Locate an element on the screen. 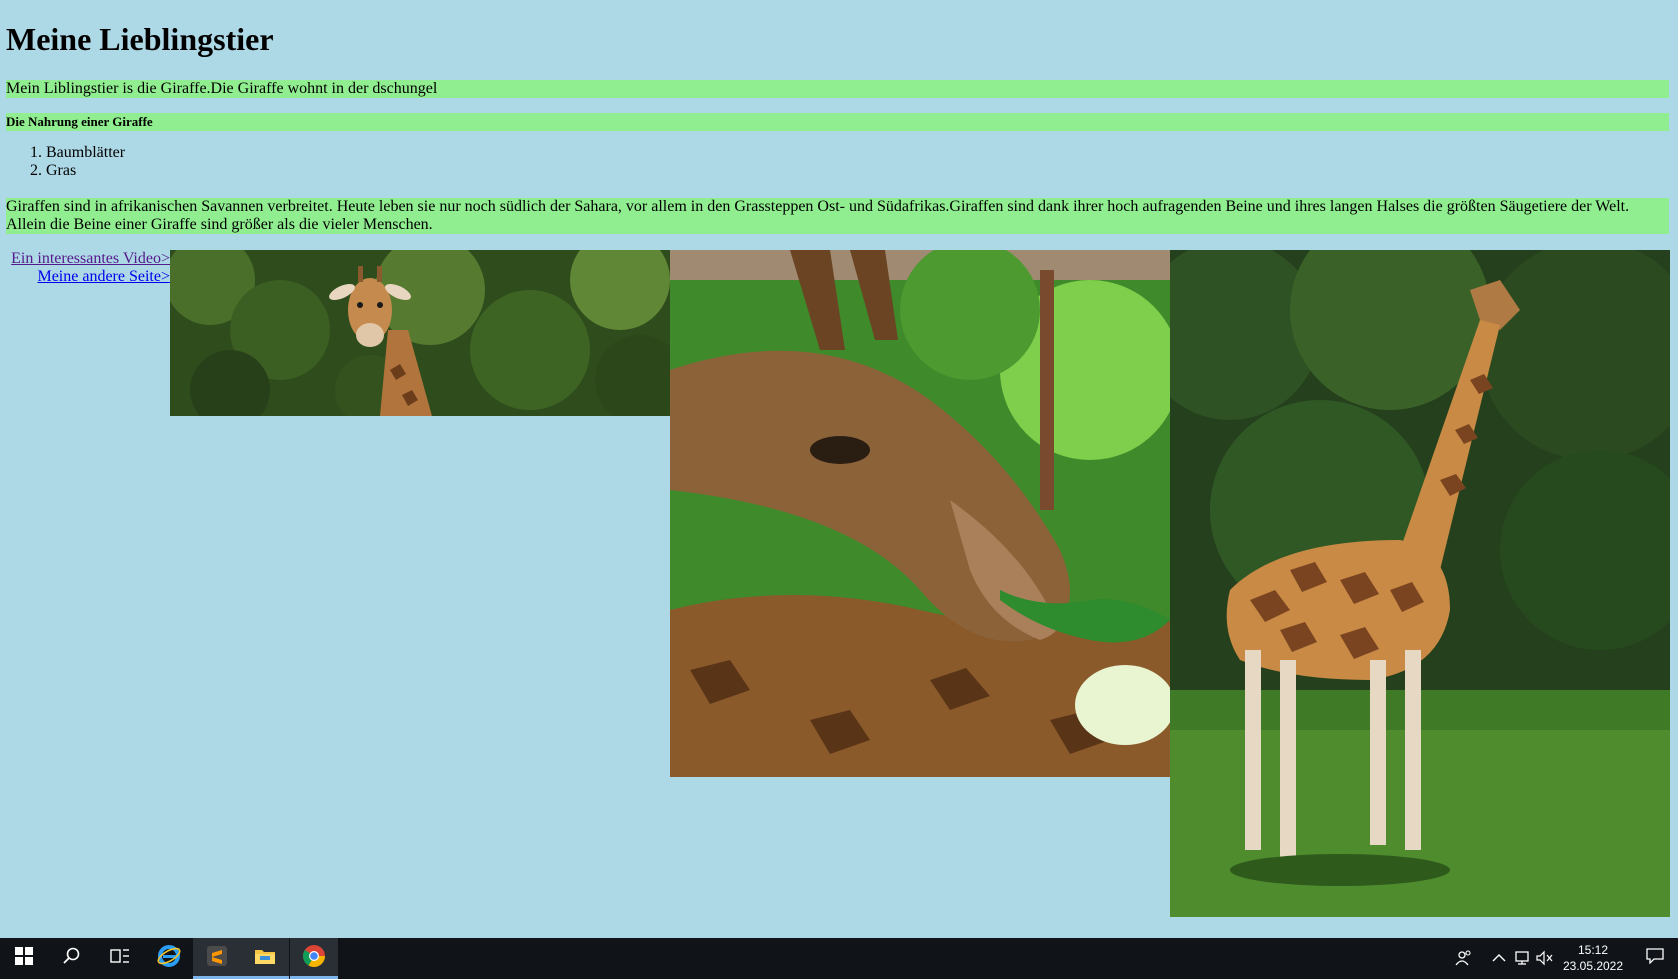 Image resolution: width=1678 pixels, height=979 pixels. network-icon is located at coordinates (1522, 958).